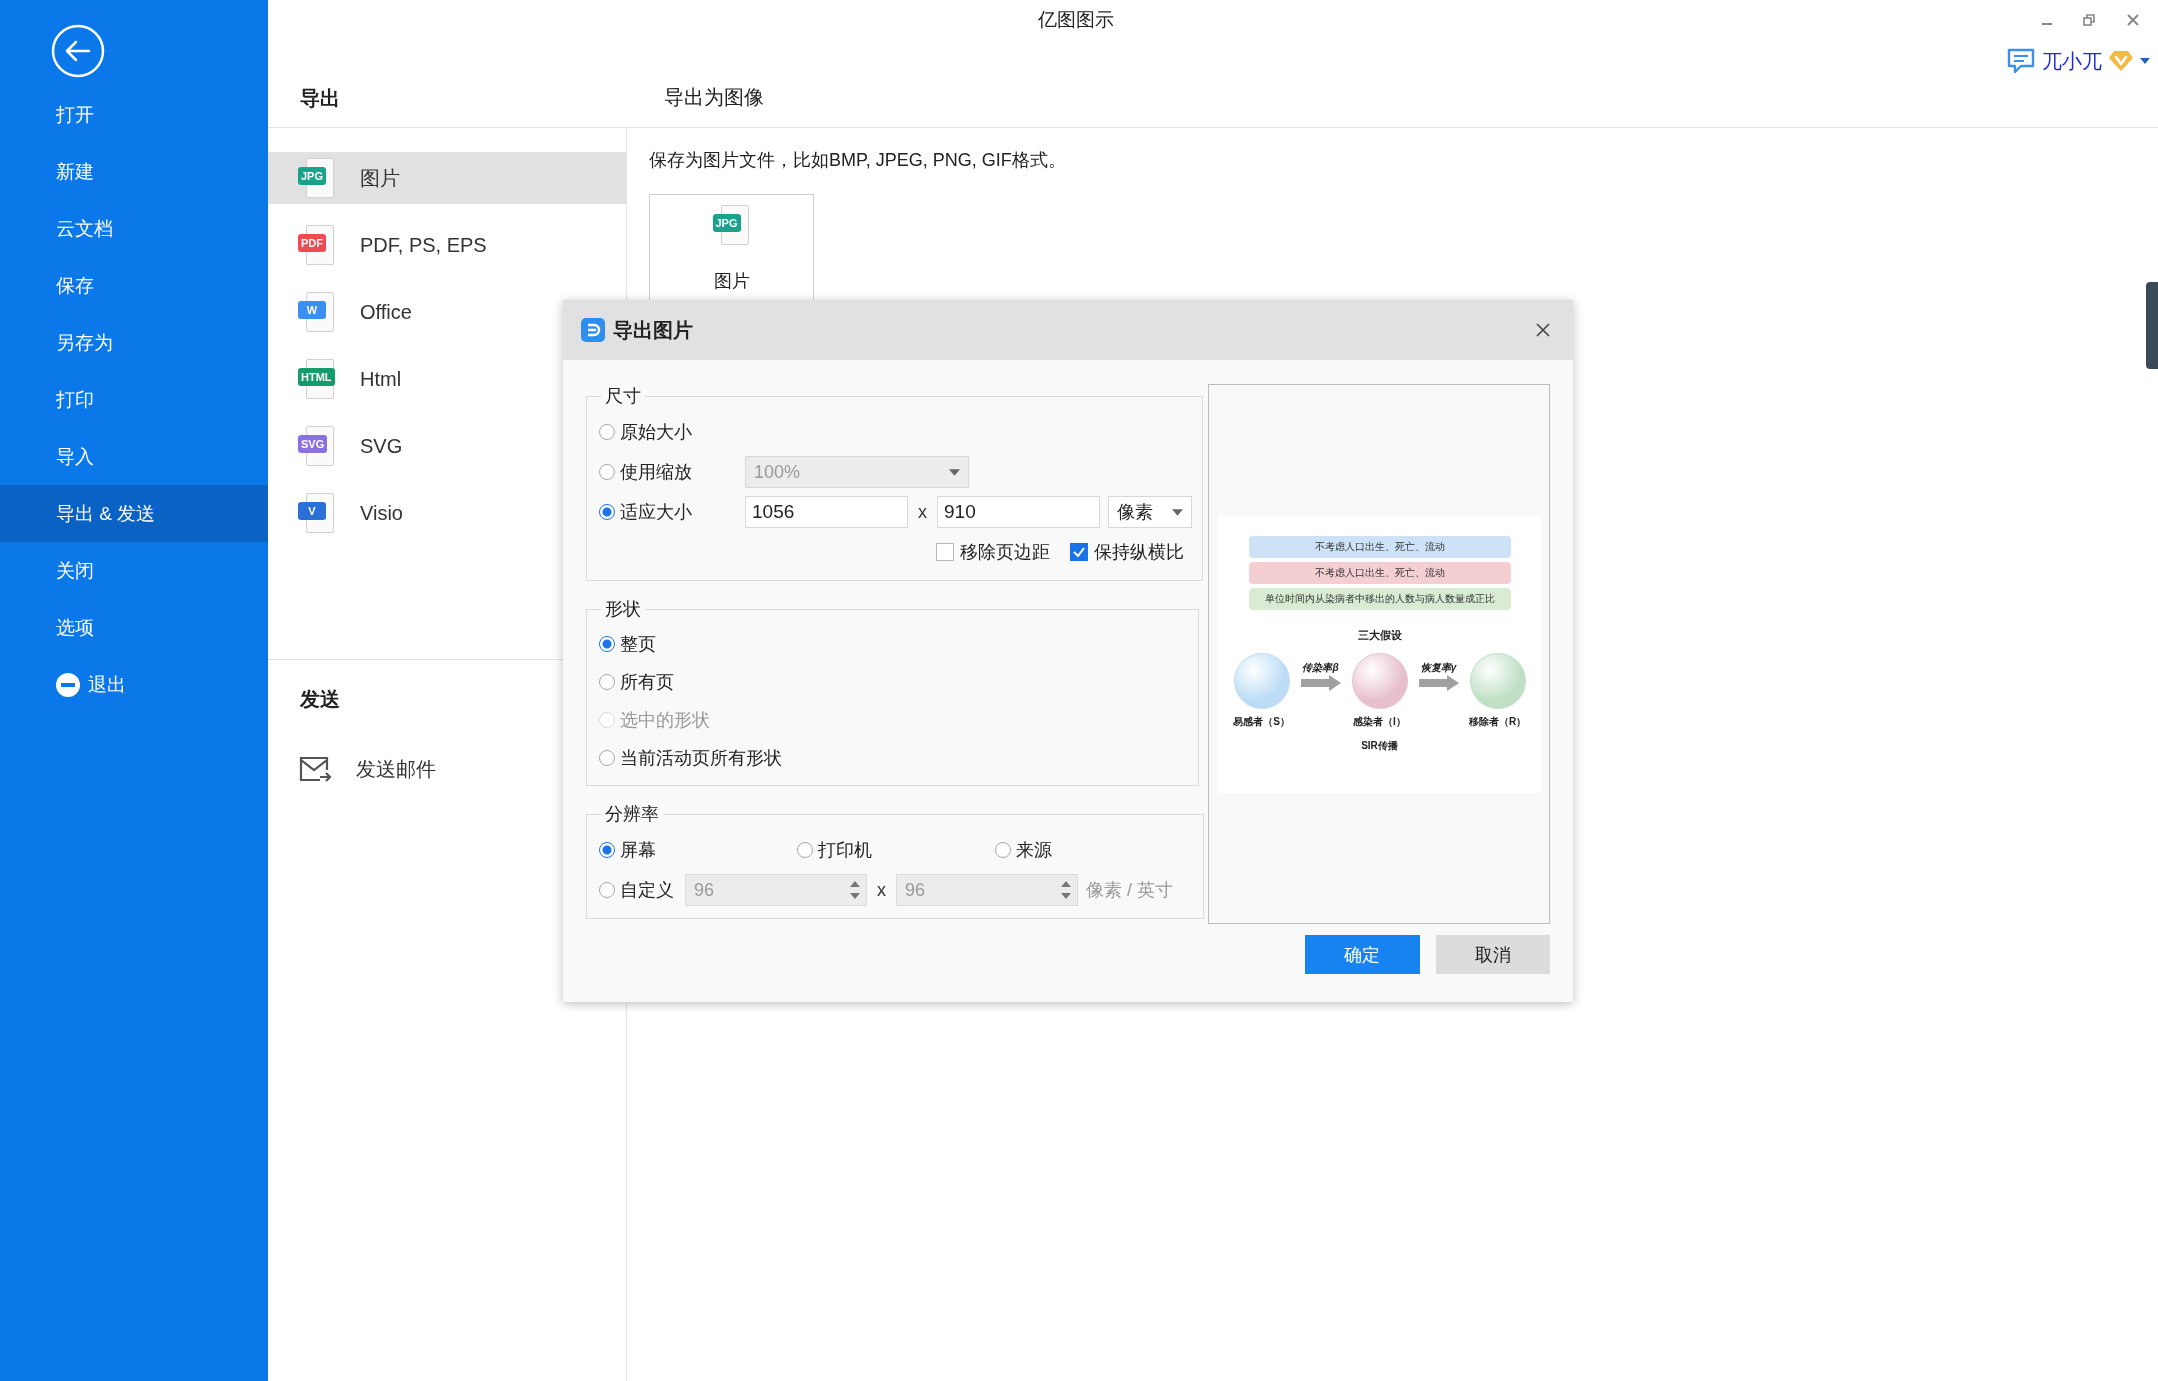 The image size is (2158, 1381). Describe the element at coordinates (1379, 599) in the screenshot. I see `note-box: 单位时间内从染病者中移出的人数与病人数量成正比` at that location.